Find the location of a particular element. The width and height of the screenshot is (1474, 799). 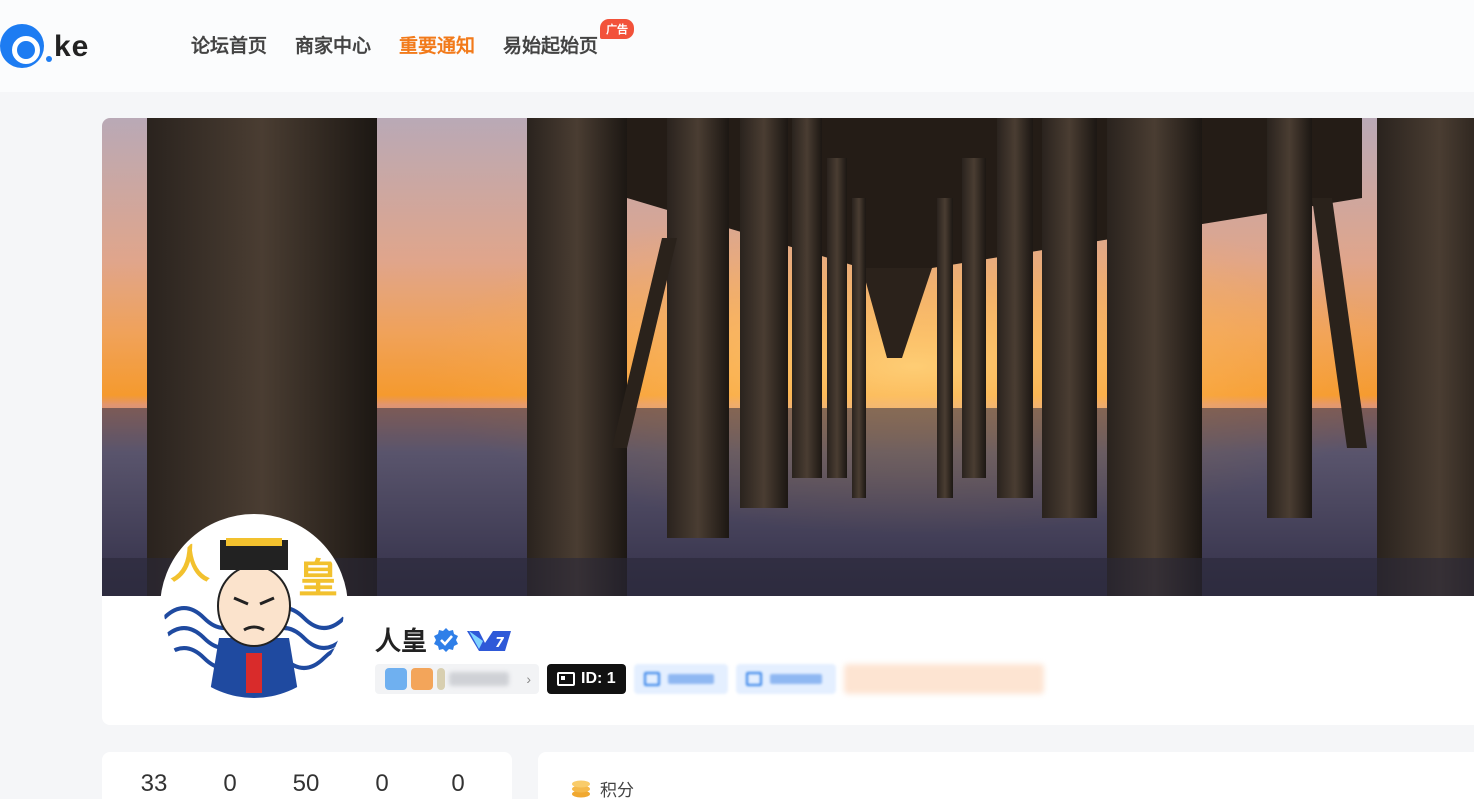

badge-row: › ID: 1 is located at coordinates (709, 679).